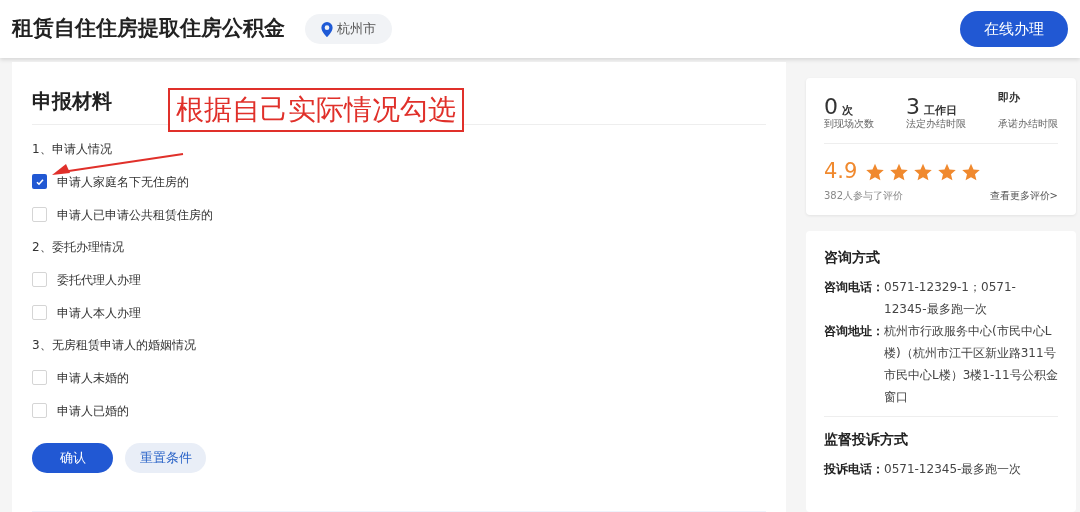  I want to click on contact-heading: 咨询方式, so click(852, 257).